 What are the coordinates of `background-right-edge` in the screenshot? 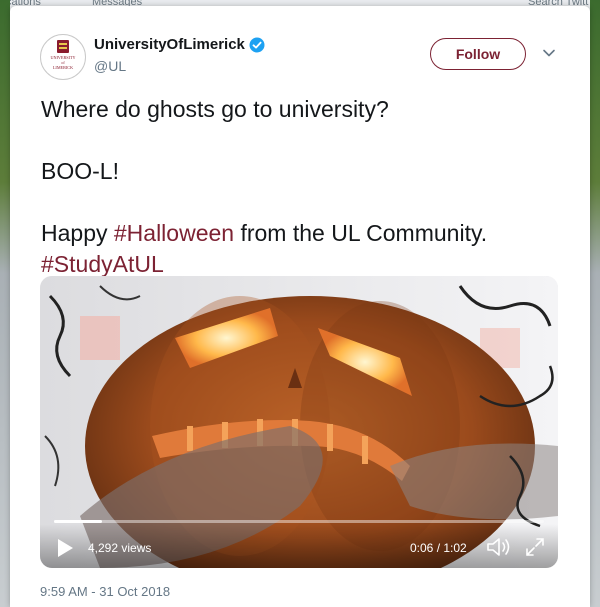 It's located at (595, 303).